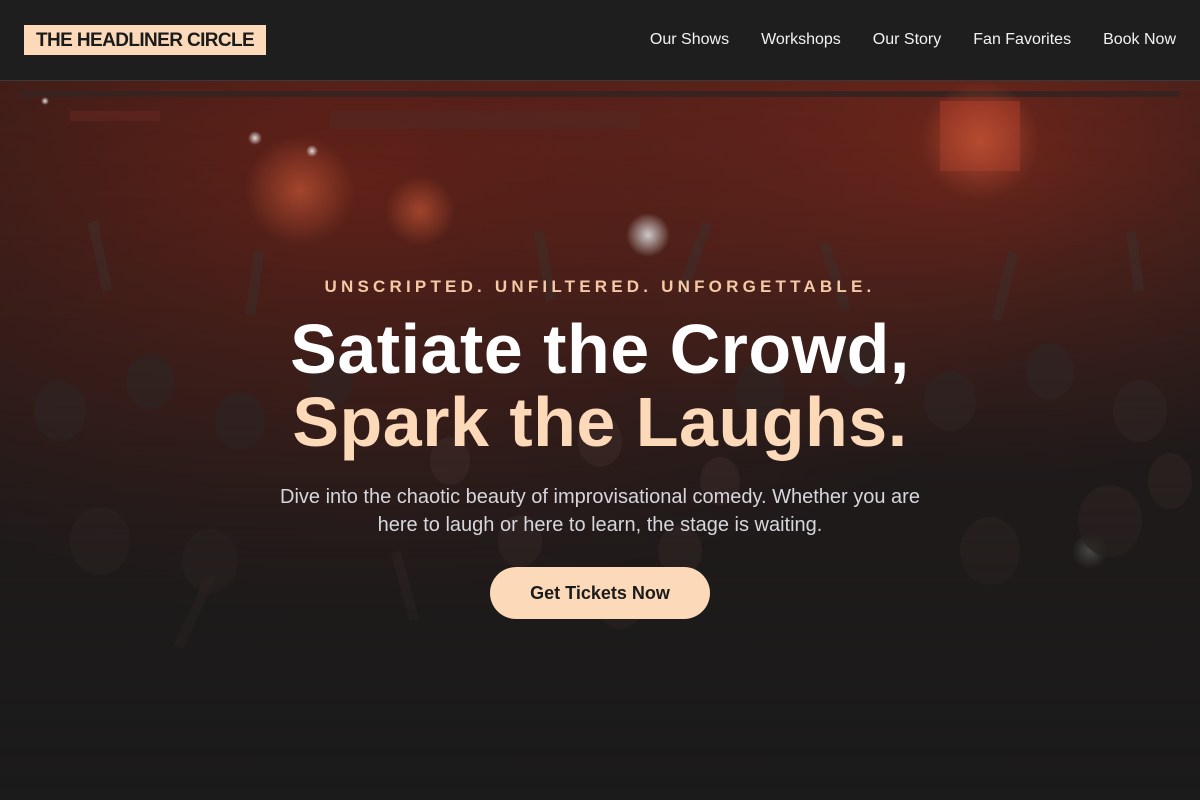 Image resolution: width=1200 pixels, height=800 pixels. Describe the element at coordinates (1022, 40) in the screenshot. I see `nav-link-fan-favorites: Fan Favorites` at that location.